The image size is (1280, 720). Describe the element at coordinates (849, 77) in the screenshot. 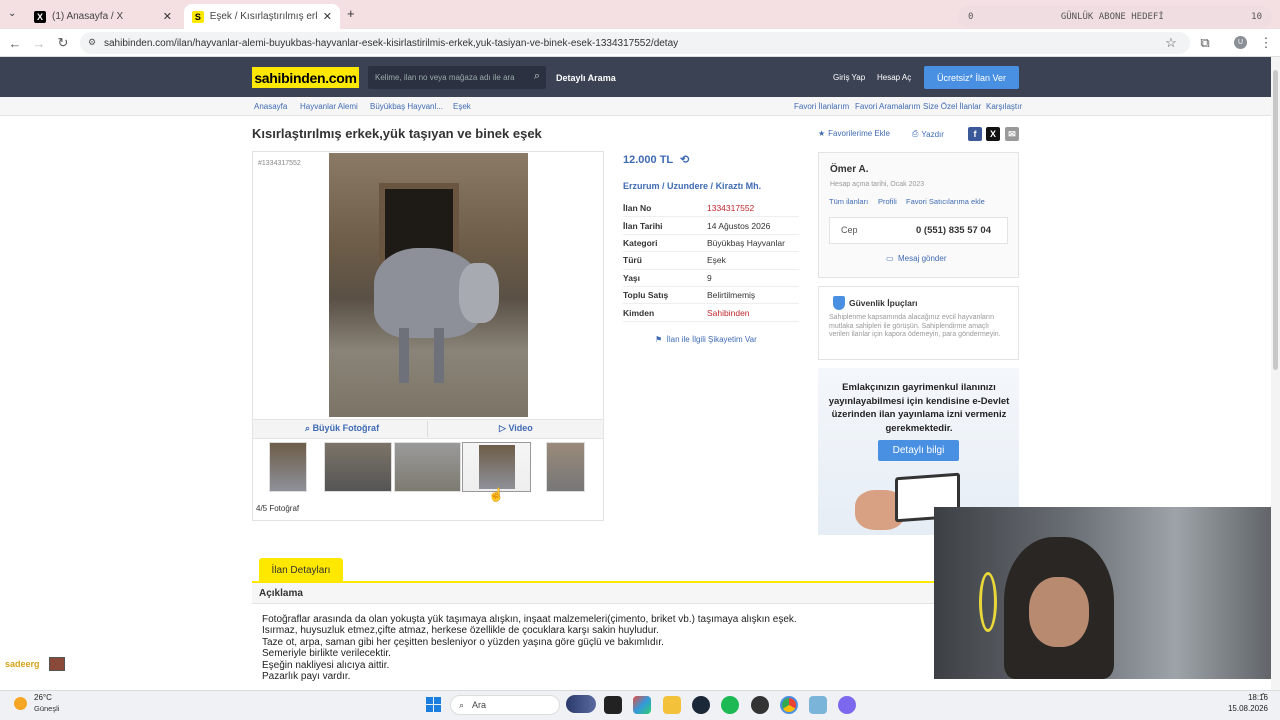

I see `login-link: Giriş Yap` at that location.